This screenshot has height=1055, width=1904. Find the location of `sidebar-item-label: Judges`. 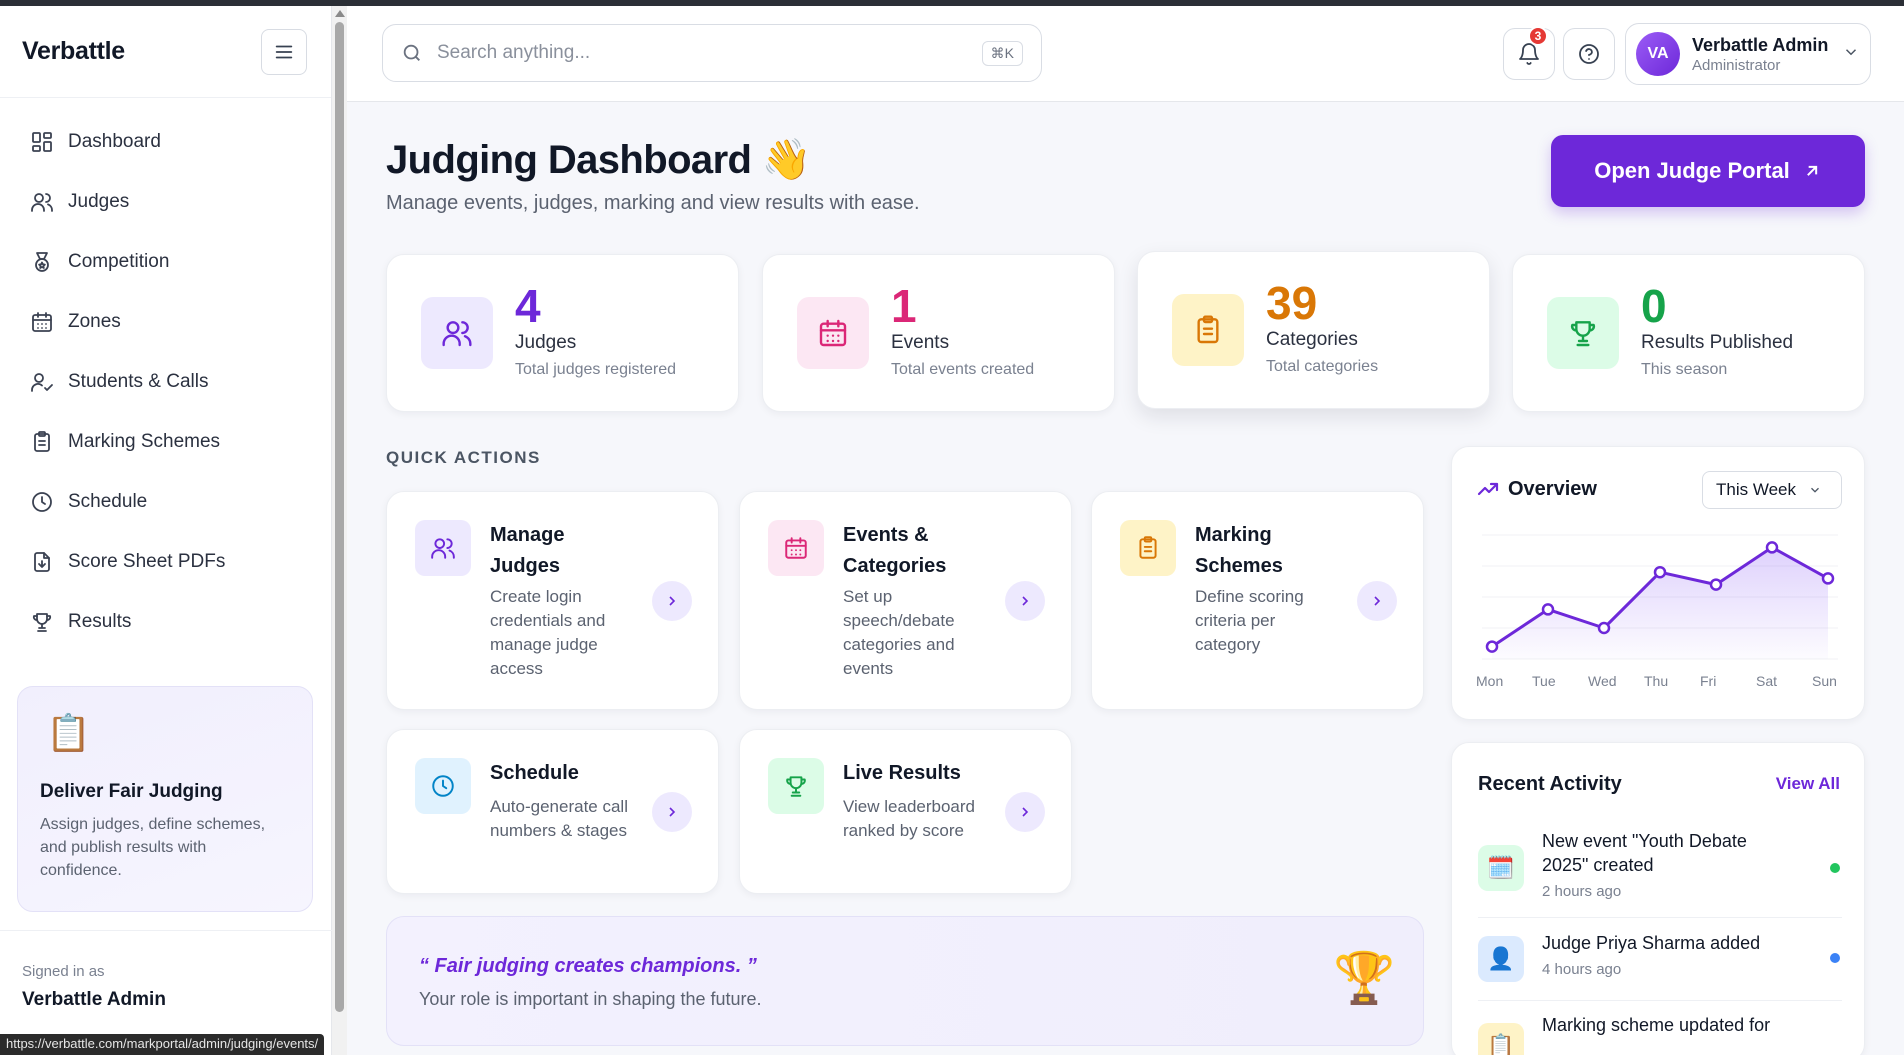

sidebar-item-label: Judges is located at coordinates (99, 201).